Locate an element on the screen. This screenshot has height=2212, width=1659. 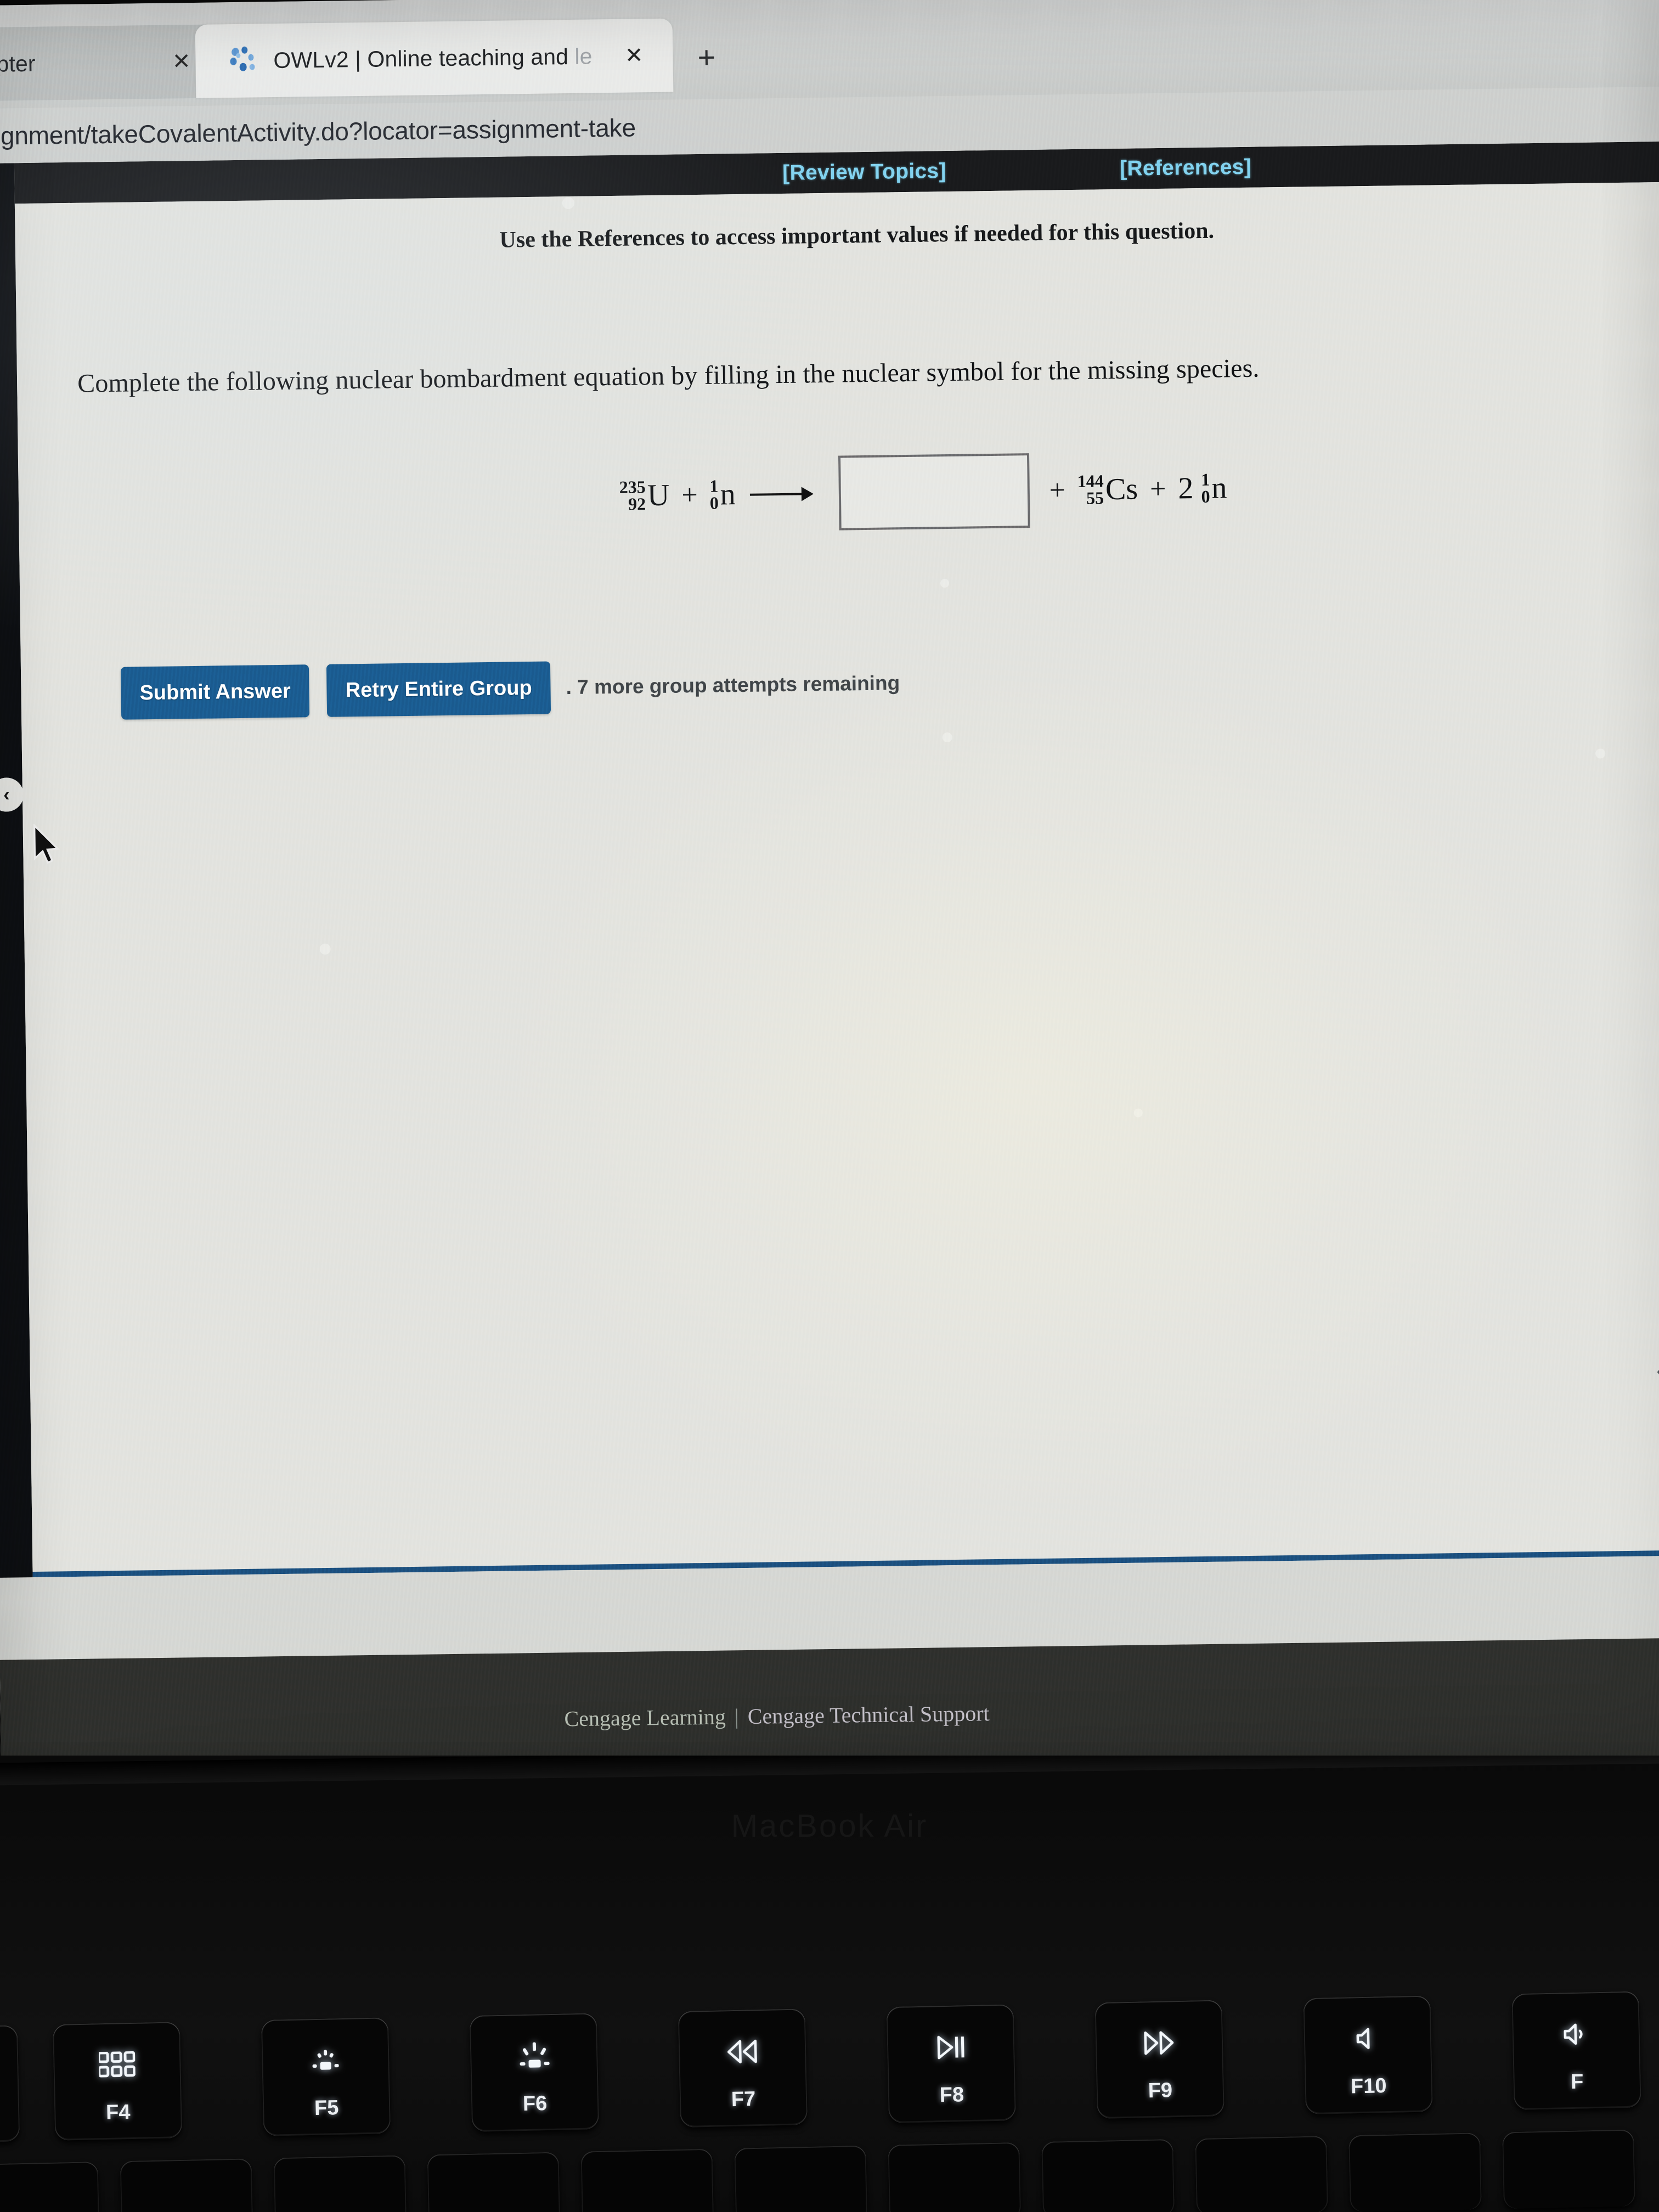
fast-forward-icon is located at coordinates (1159, 2043).